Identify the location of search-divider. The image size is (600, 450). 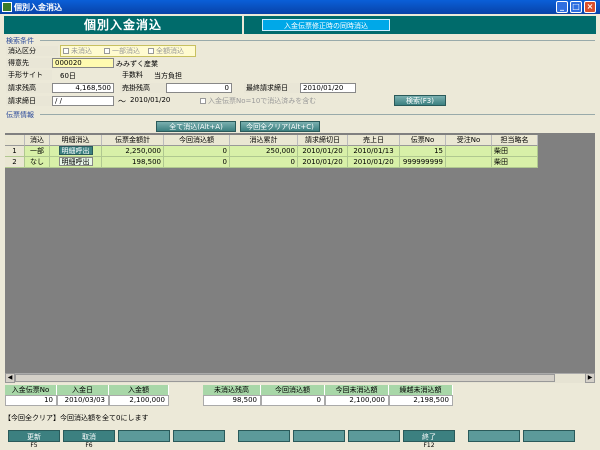
(317, 40).